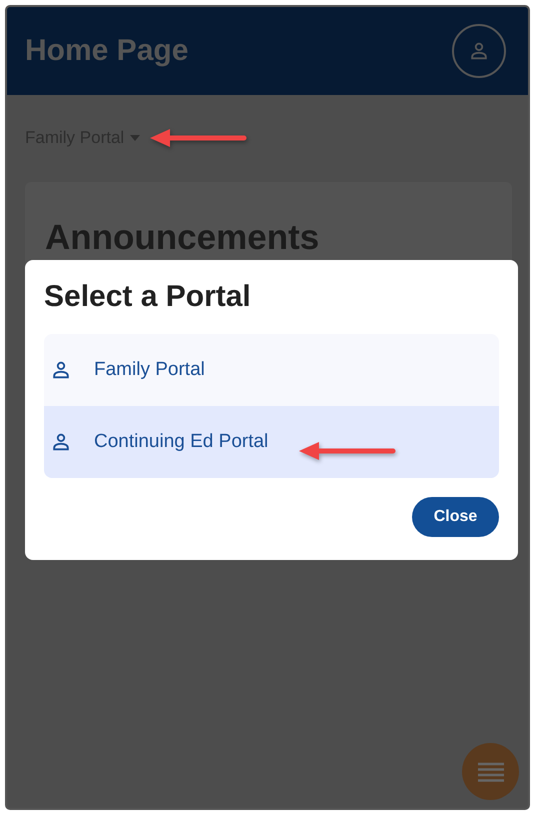 This screenshot has height=815, width=534. What do you see at coordinates (455, 517) in the screenshot?
I see `close-button: Close` at bounding box center [455, 517].